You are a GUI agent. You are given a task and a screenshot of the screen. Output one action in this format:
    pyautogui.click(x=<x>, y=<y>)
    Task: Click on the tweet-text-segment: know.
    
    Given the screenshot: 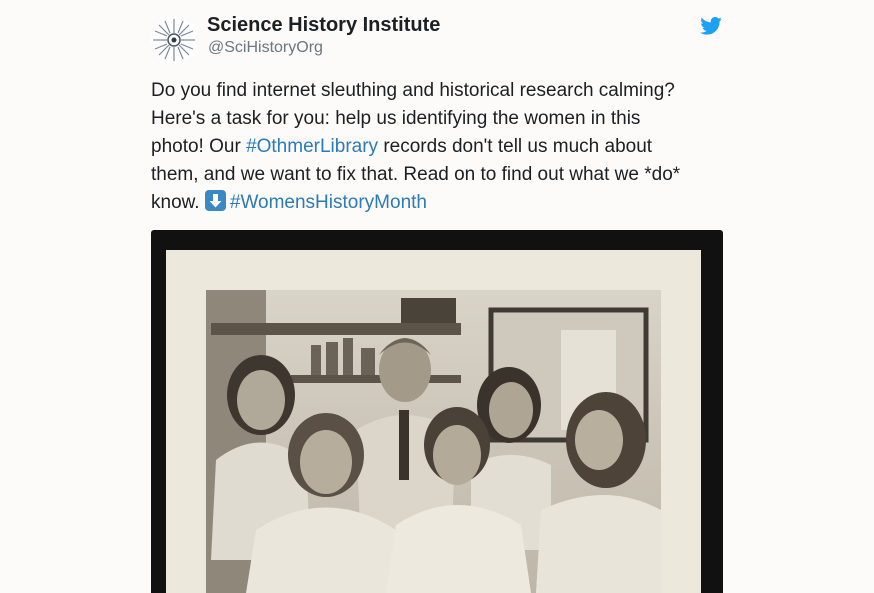 What is the action you would take?
    pyautogui.click(x=178, y=202)
    